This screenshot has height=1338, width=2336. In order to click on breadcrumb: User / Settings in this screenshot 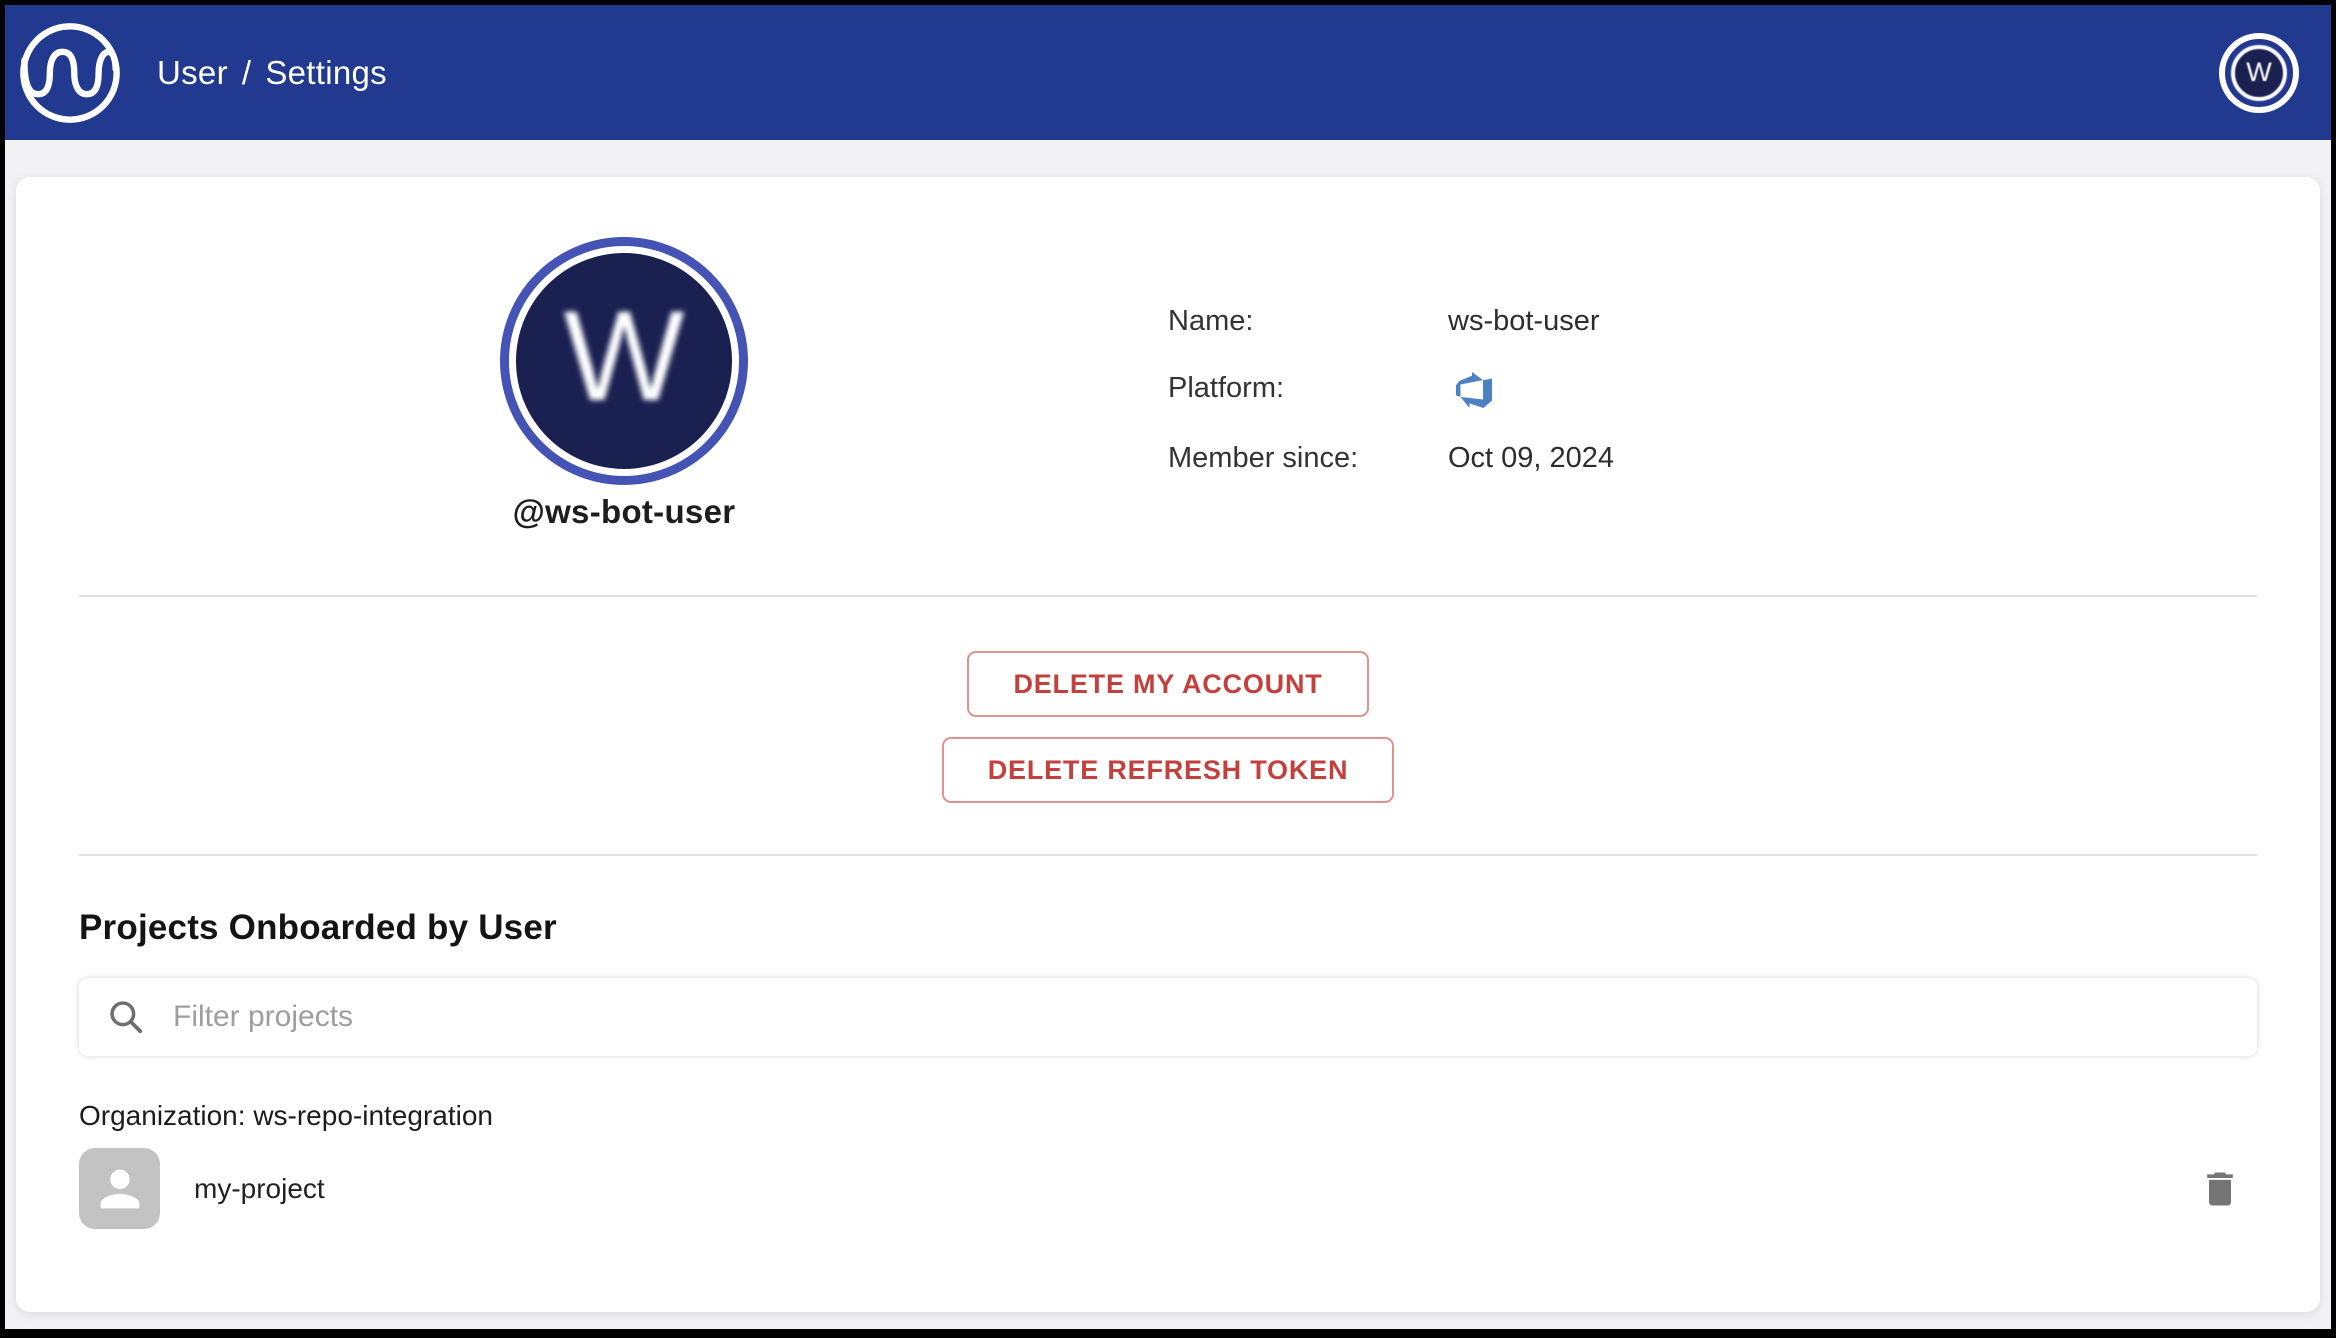, I will do `click(272, 73)`.